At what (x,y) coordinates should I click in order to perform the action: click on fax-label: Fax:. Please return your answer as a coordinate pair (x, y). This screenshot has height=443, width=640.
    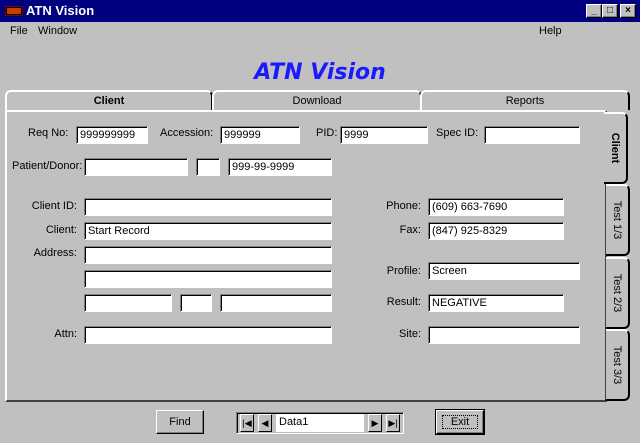
    Looking at the image, I should click on (410, 230).